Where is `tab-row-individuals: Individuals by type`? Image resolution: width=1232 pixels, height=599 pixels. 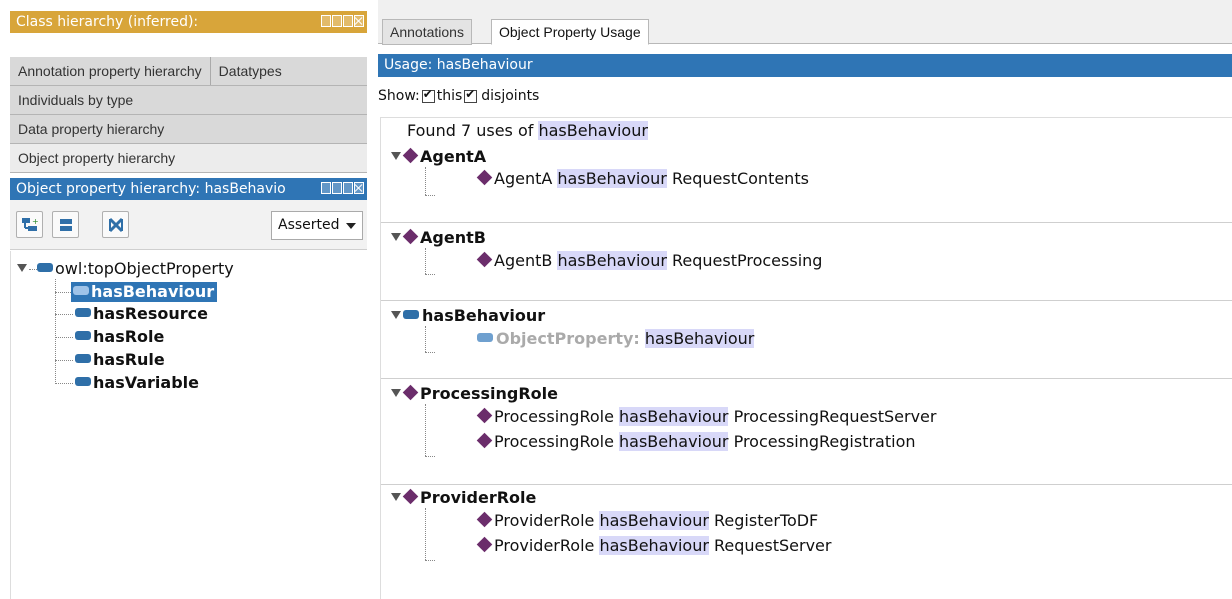
tab-row-individuals: Individuals by type is located at coordinates (188, 100).